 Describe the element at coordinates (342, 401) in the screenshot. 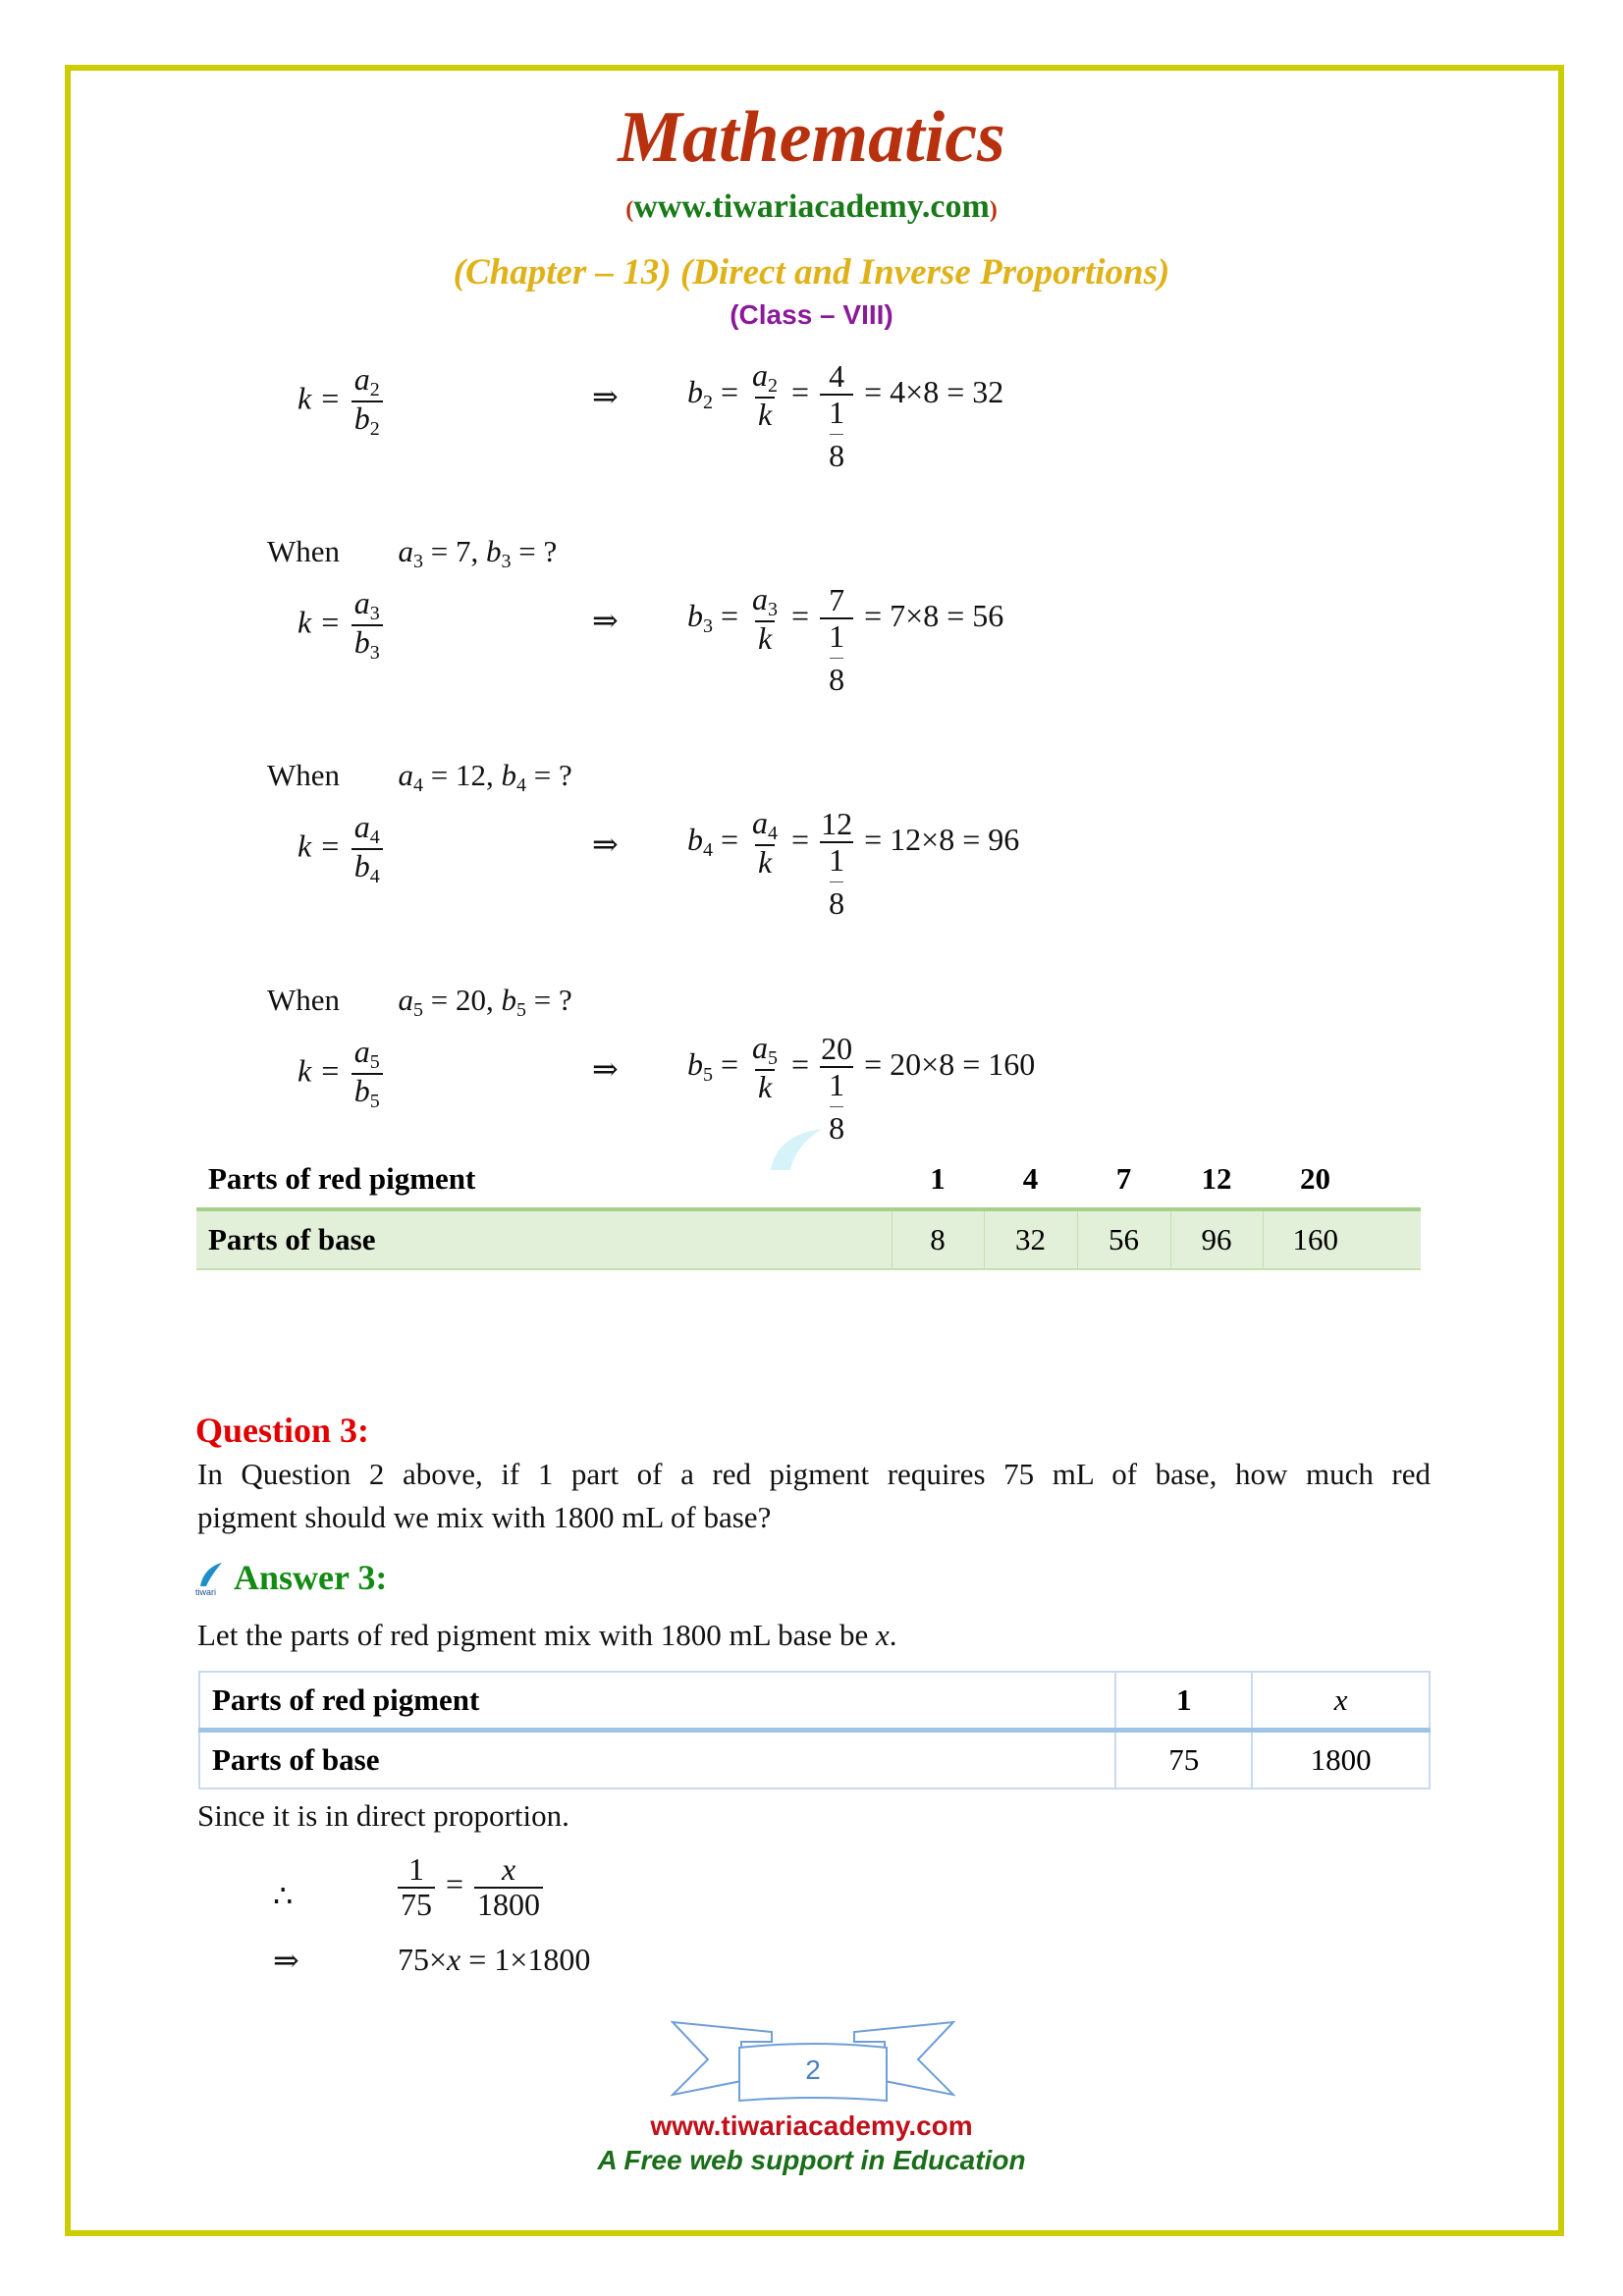

I see `k-definition-2: k = a2 b2` at that location.